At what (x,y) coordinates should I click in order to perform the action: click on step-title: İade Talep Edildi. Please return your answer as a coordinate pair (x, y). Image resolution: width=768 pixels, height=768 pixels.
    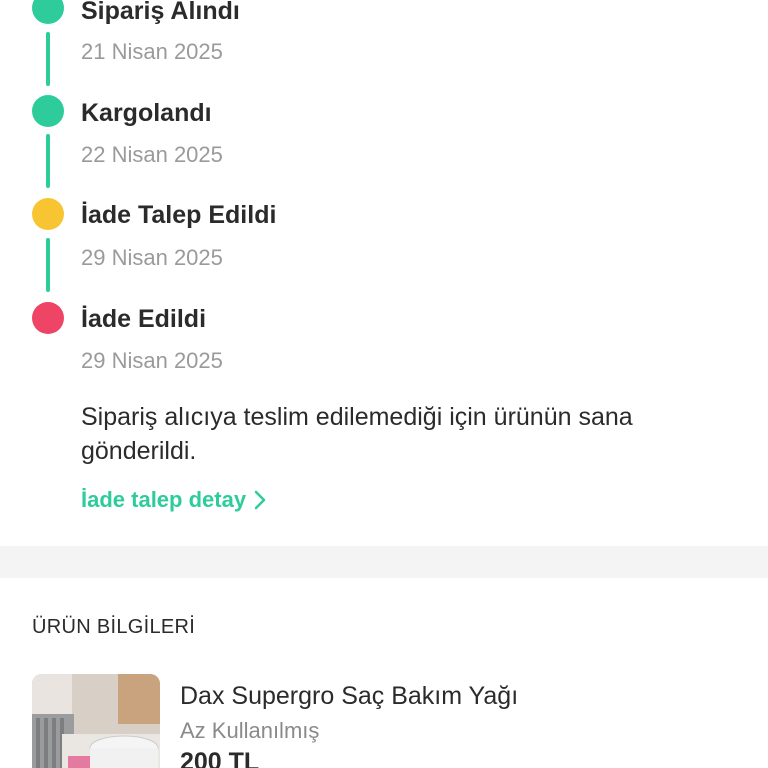
    Looking at the image, I should click on (179, 215).